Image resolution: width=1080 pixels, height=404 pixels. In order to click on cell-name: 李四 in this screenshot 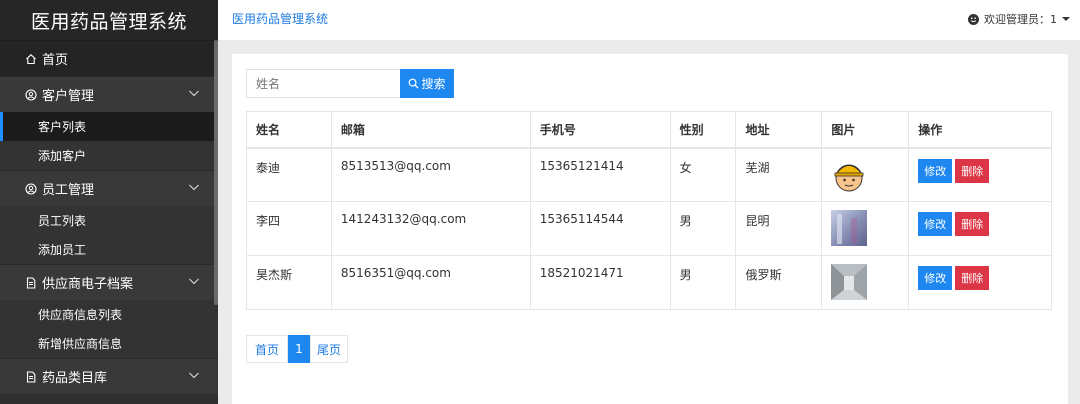, I will do `click(289, 228)`.